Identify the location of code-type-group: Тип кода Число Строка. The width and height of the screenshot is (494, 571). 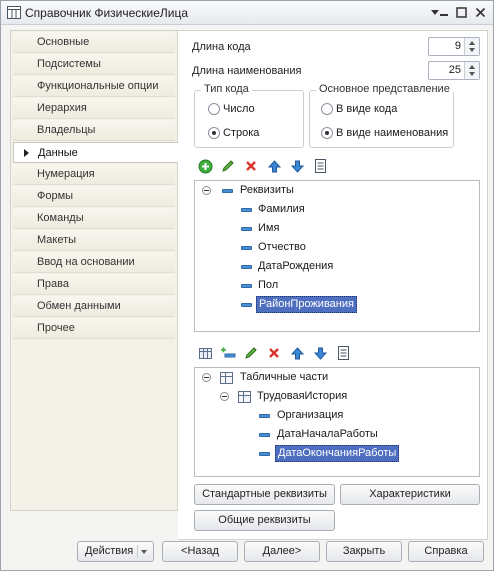
(249, 115).